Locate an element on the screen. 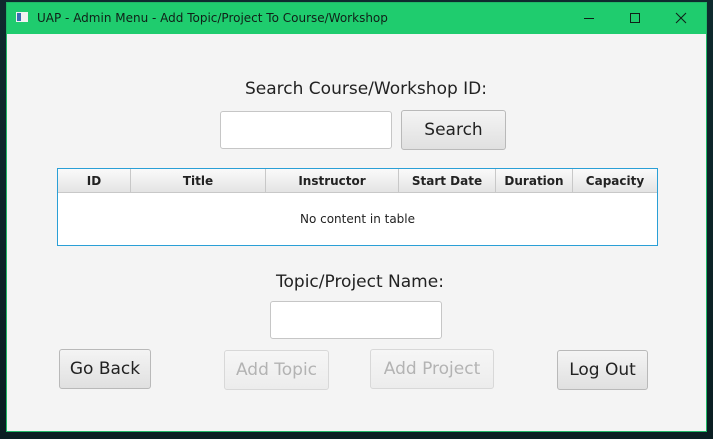 The height and width of the screenshot is (439, 713). log-out-button: Log Out is located at coordinates (602, 370).